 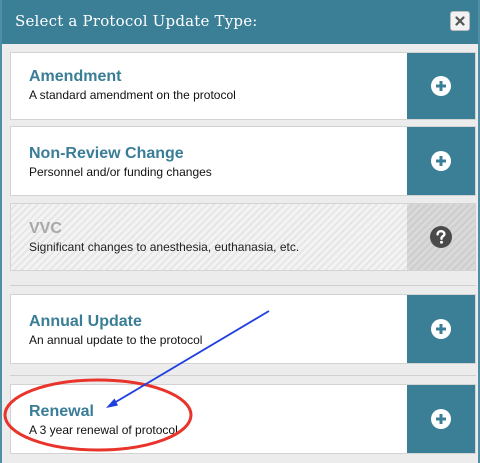 I want to click on question-circle-icon, so click(x=441, y=237).